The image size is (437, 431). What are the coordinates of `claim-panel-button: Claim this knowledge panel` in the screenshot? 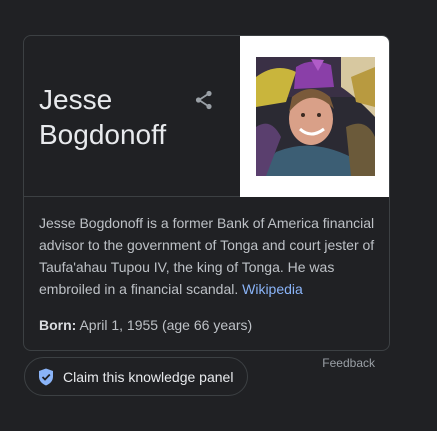 It's located at (136, 376).